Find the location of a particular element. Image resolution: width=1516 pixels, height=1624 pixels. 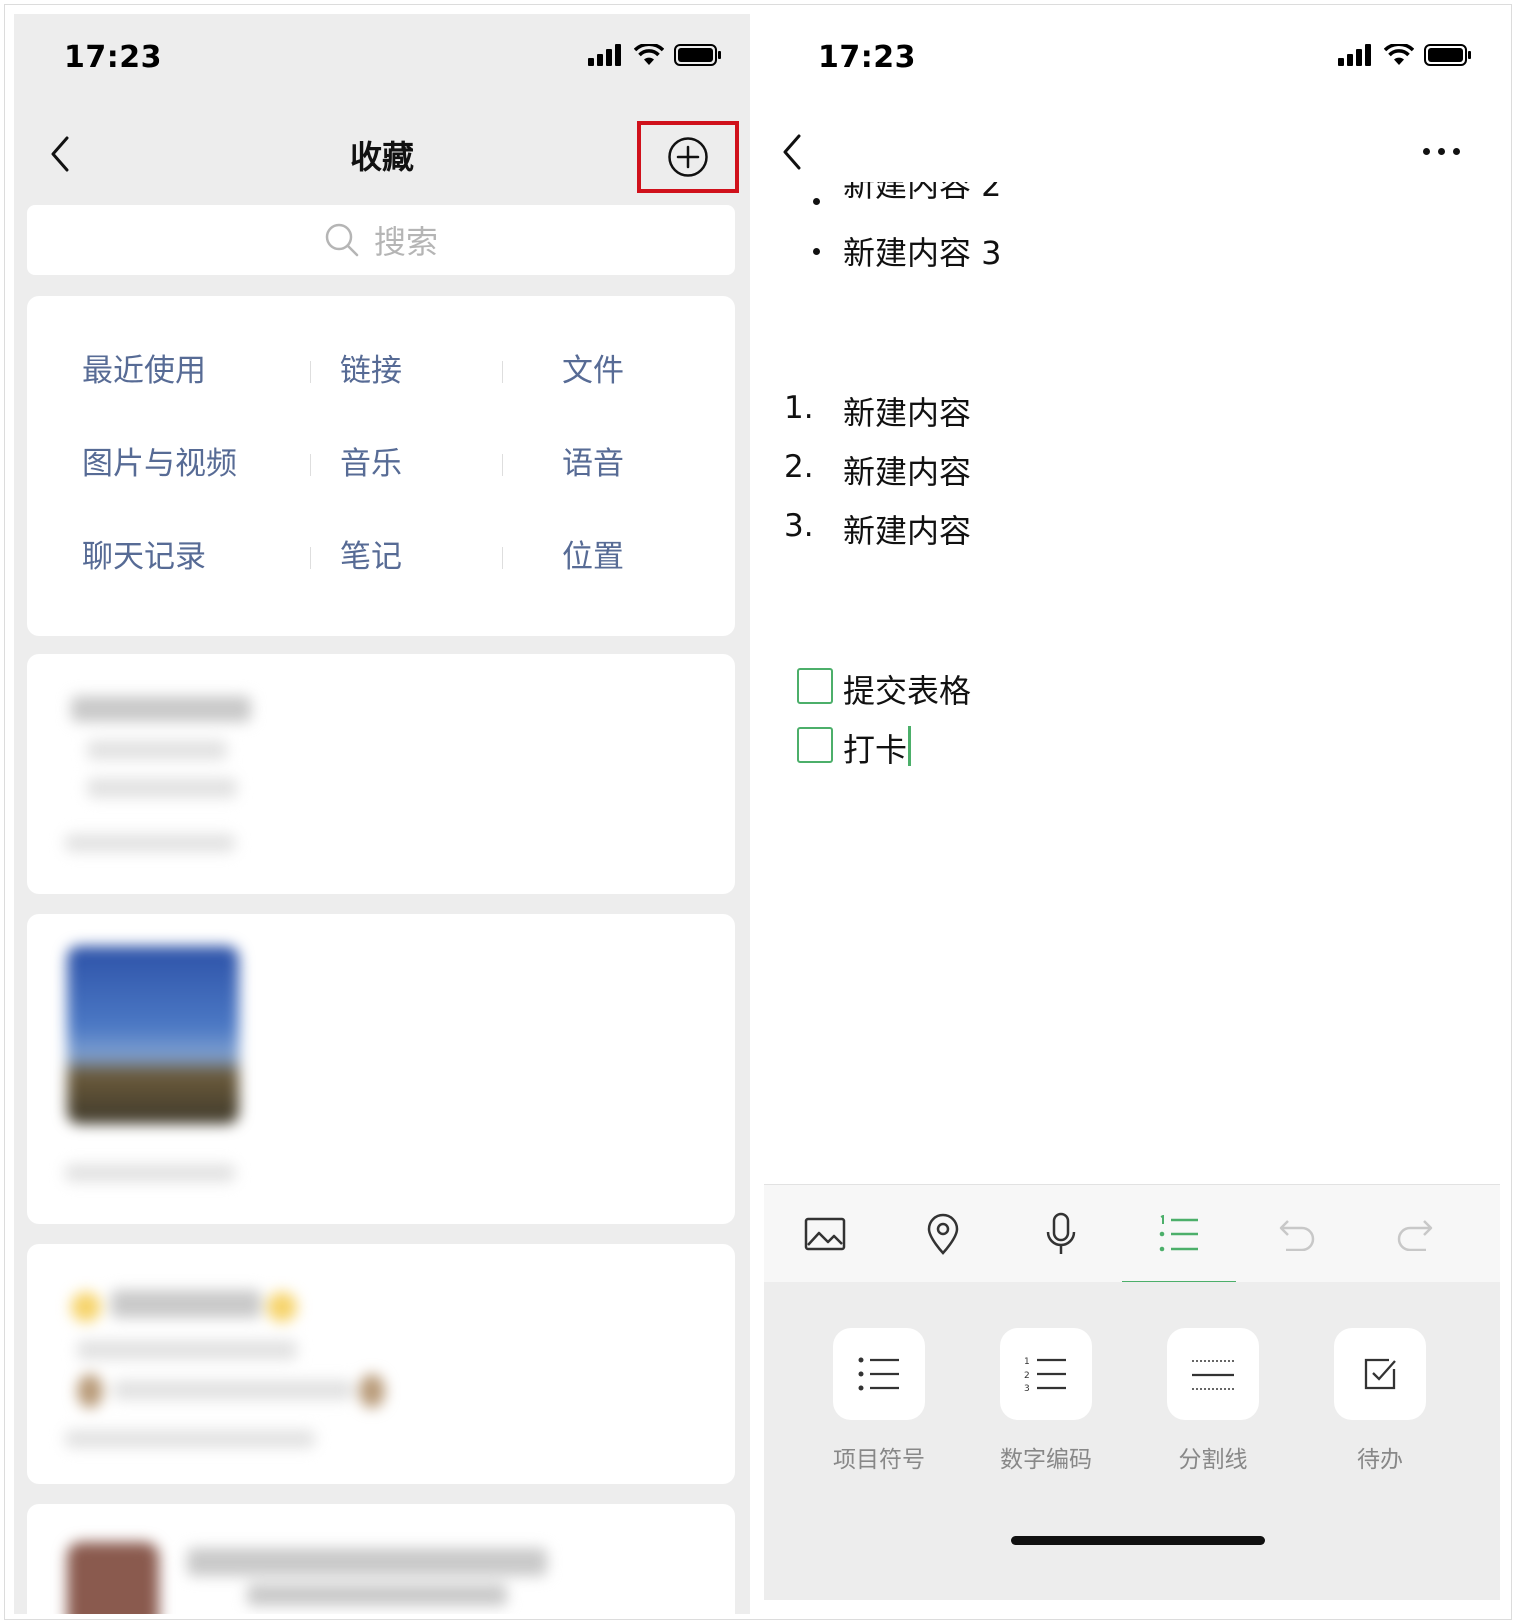

todo-option: 待办 is located at coordinates (1380, 1401).